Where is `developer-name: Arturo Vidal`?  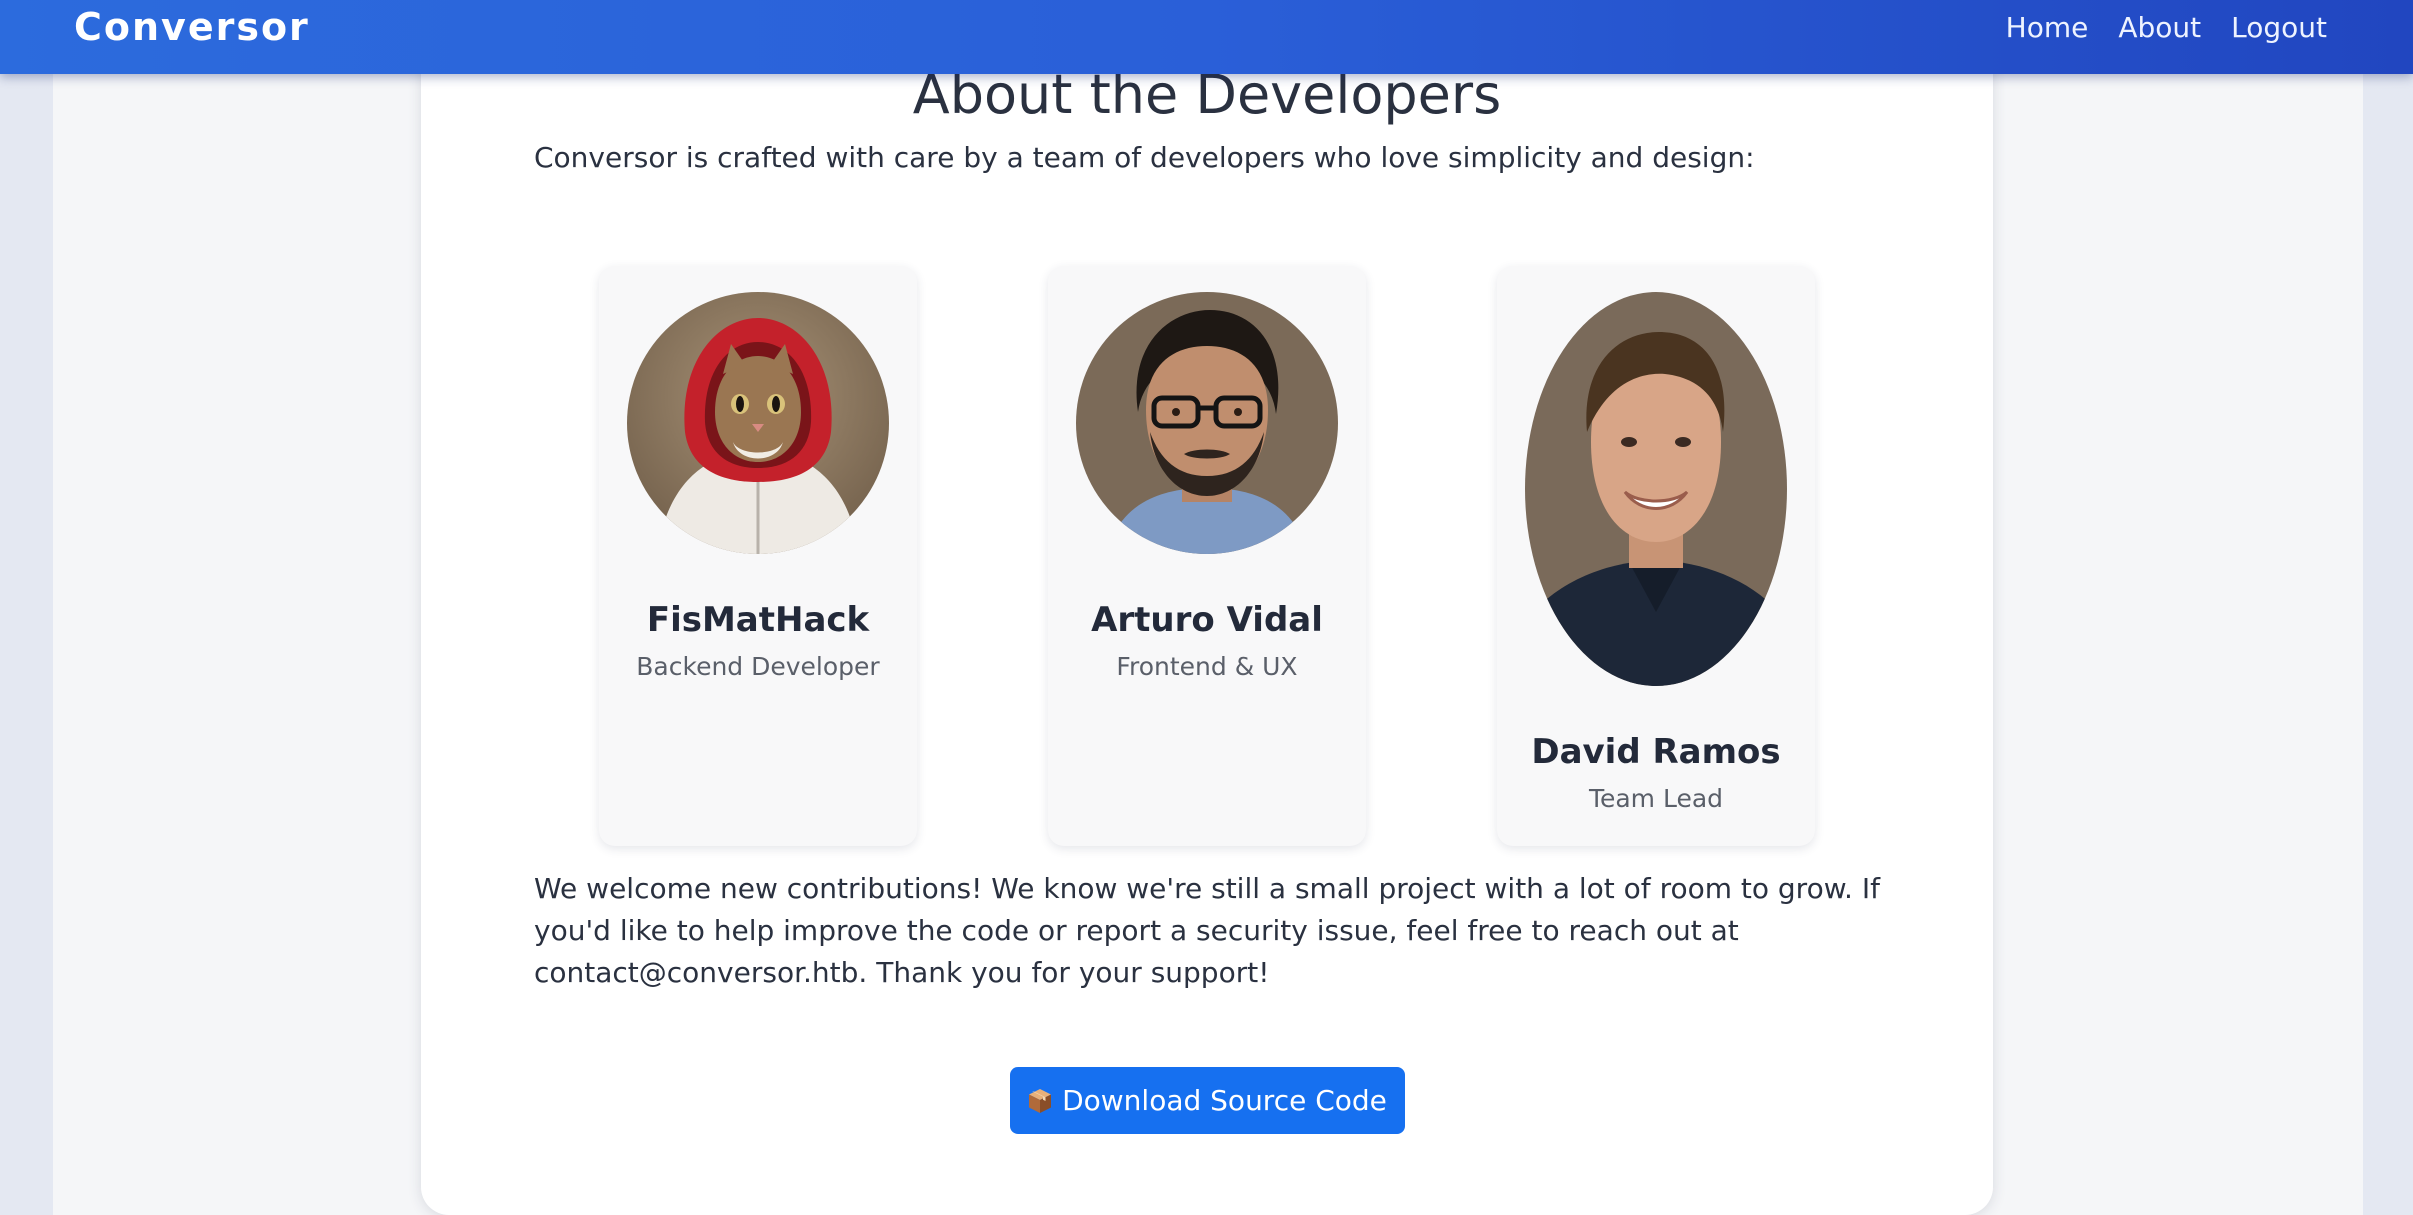 developer-name: Arturo Vidal is located at coordinates (1207, 620).